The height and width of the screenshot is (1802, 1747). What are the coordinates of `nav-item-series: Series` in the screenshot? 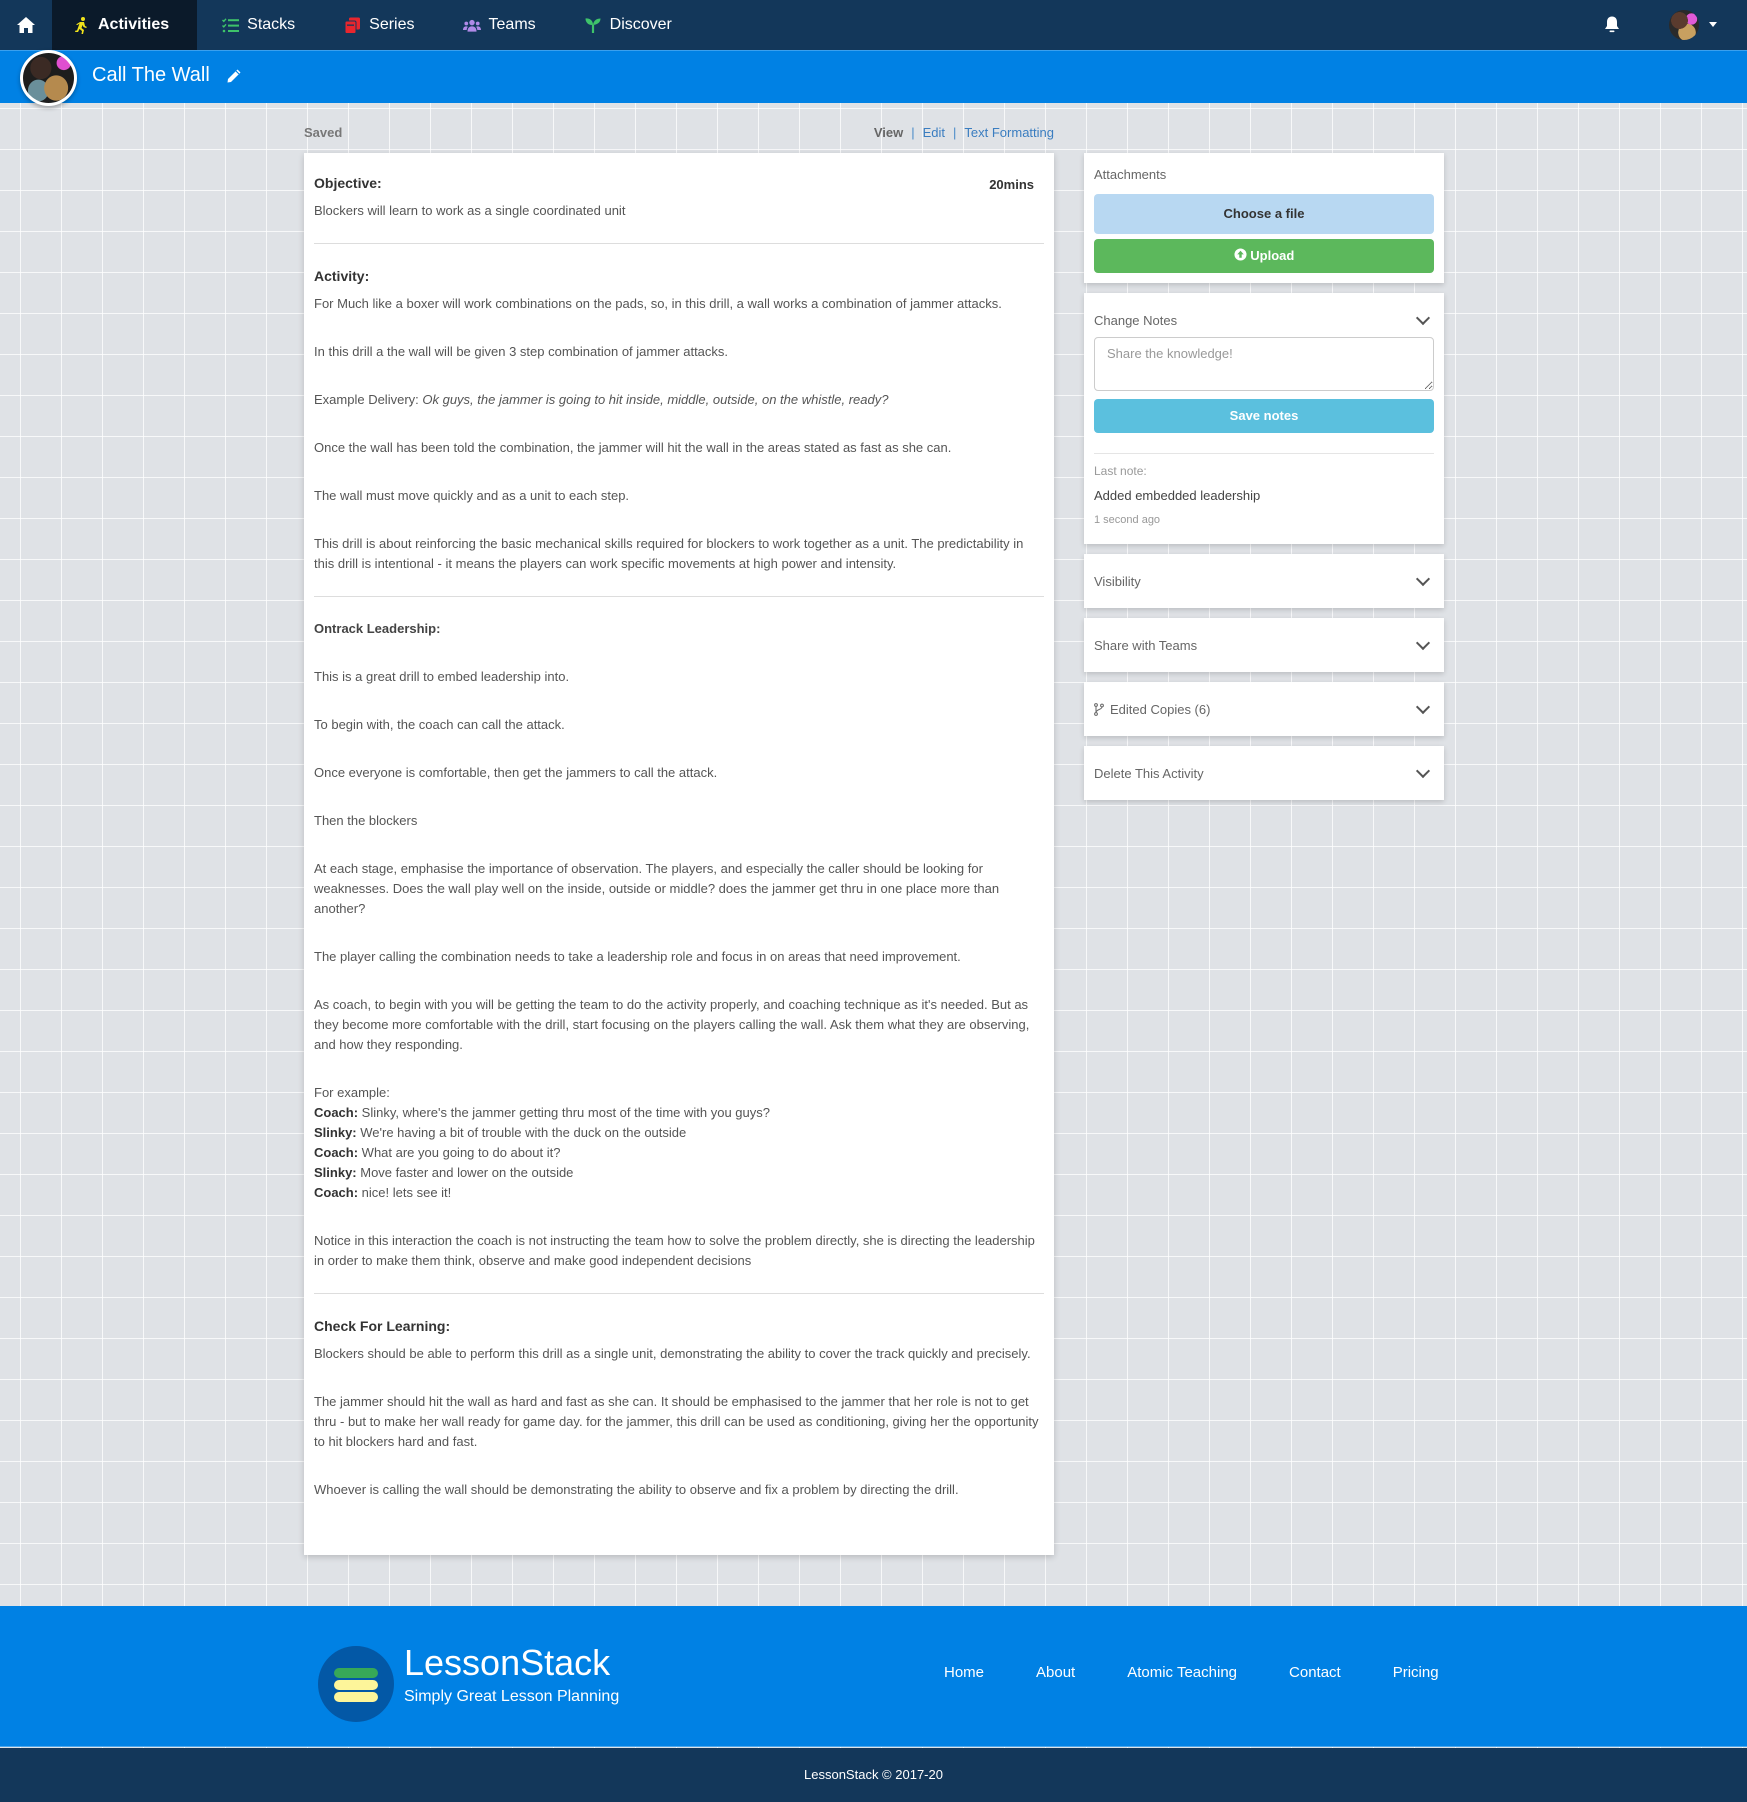 It's located at (378, 25).